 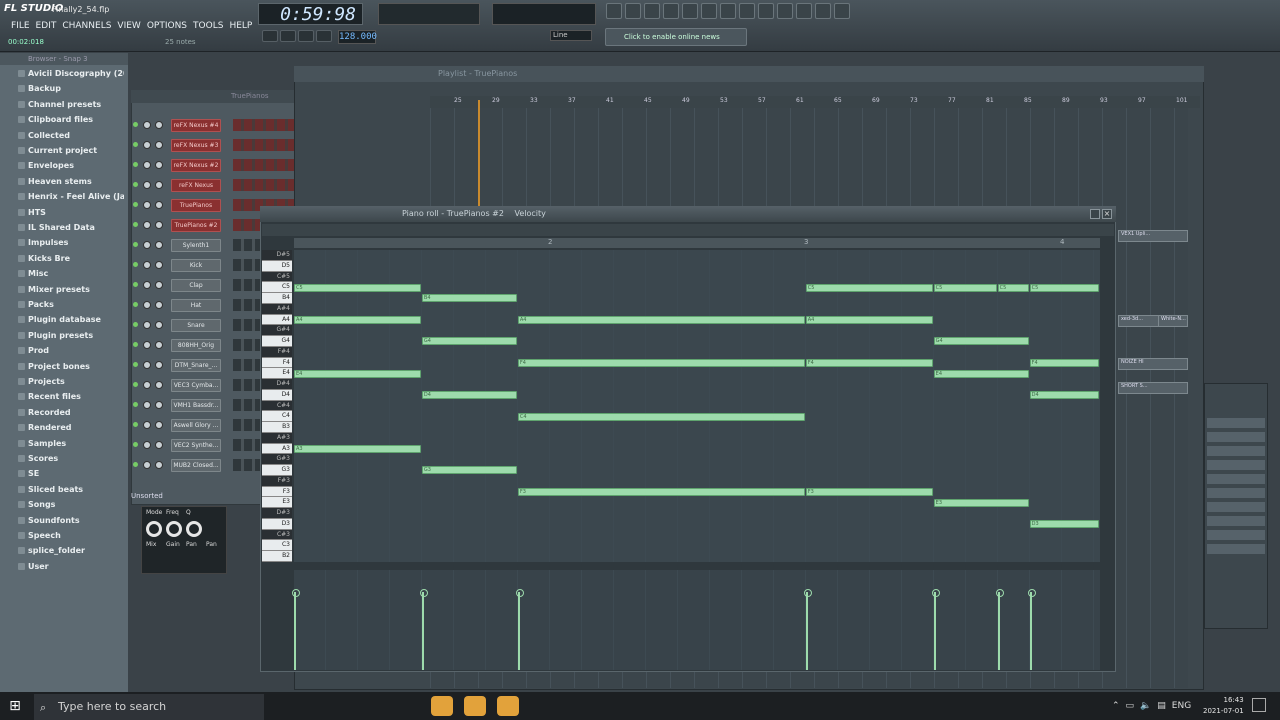 What do you see at coordinates (194, 529) in the screenshot?
I see `plugin-knob` at bounding box center [194, 529].